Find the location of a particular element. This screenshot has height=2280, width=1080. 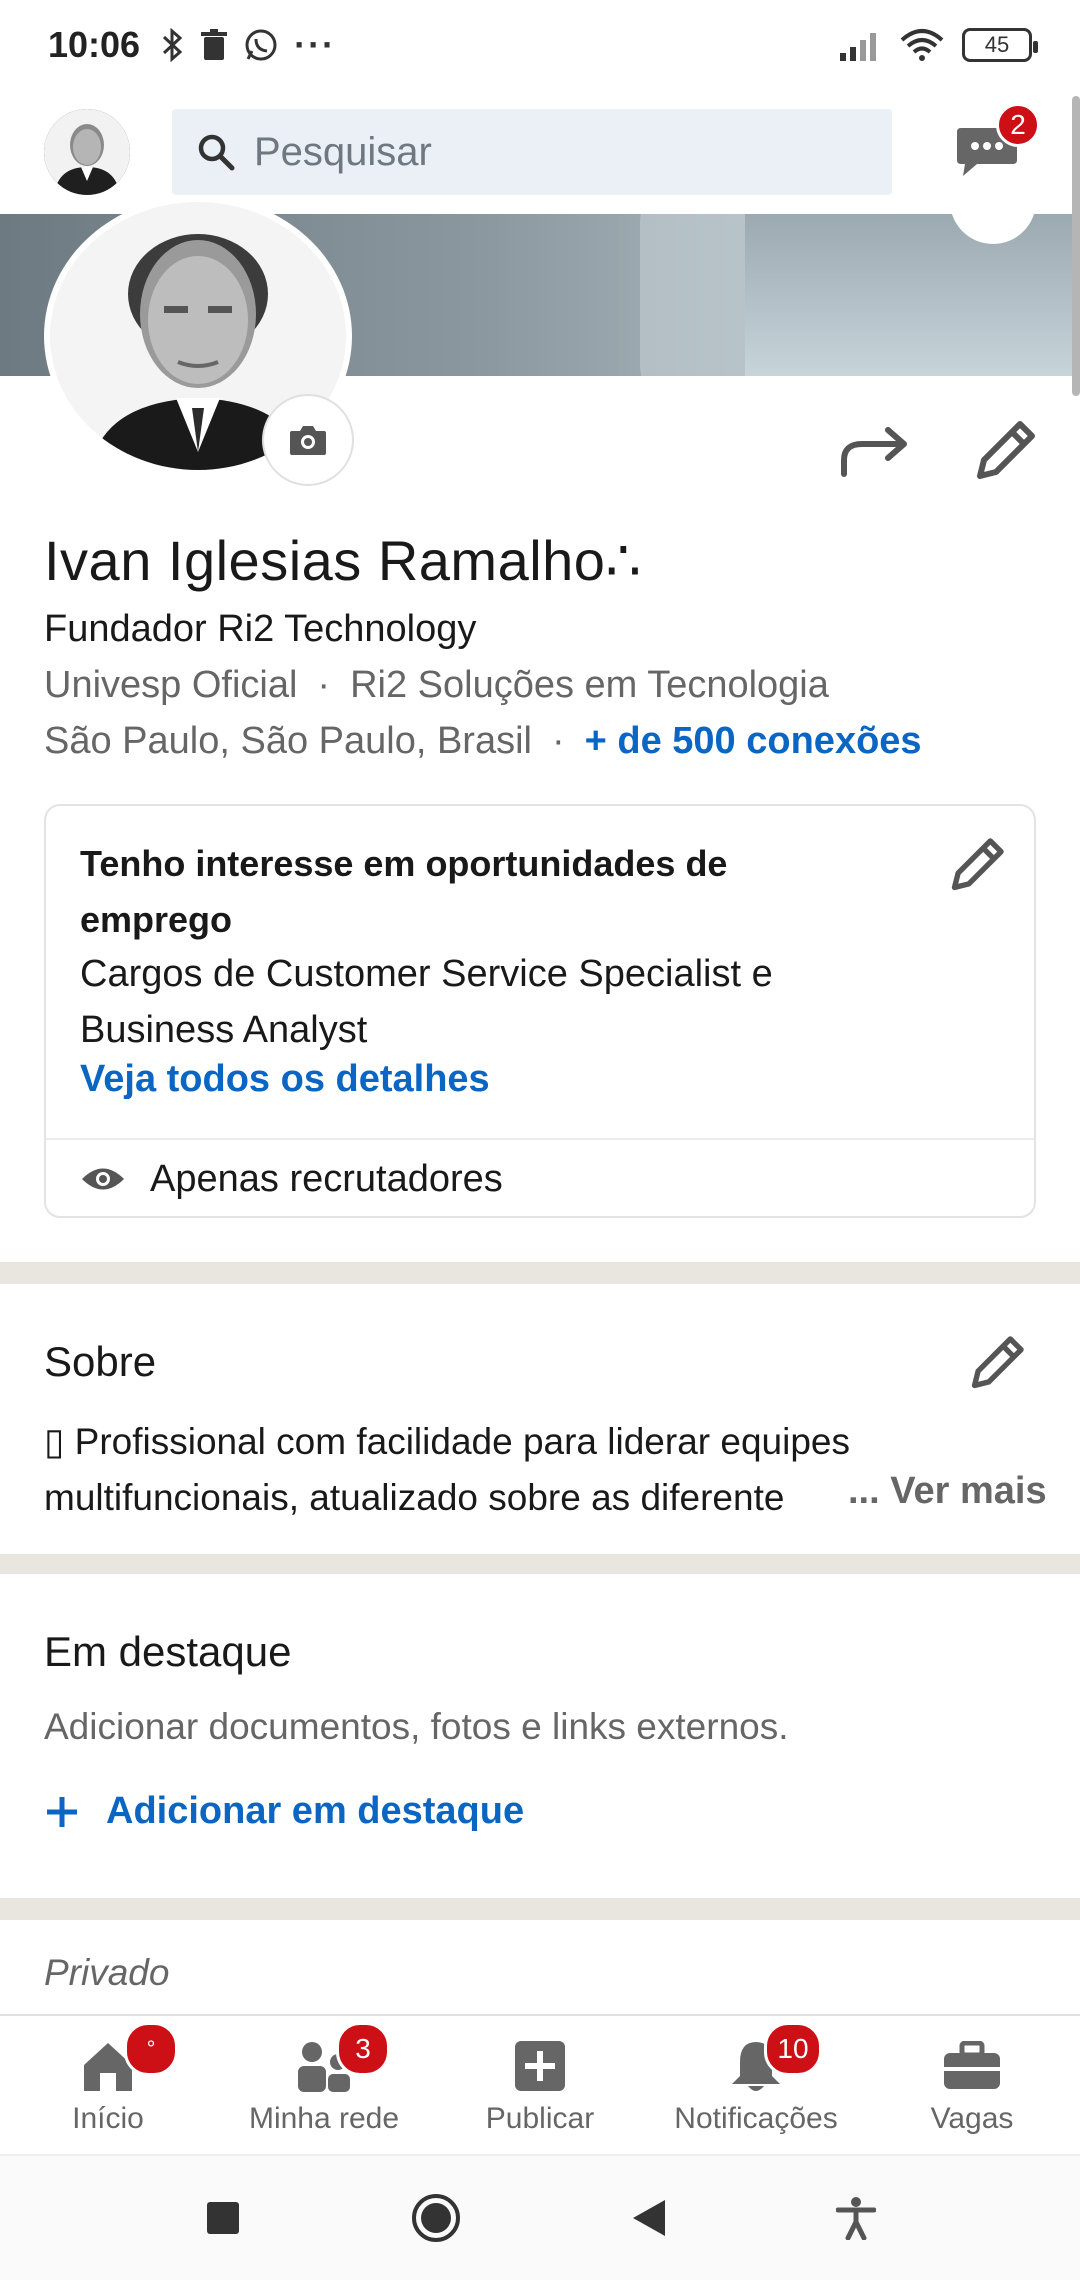

signal-icon is located at coordinates (858, 47).